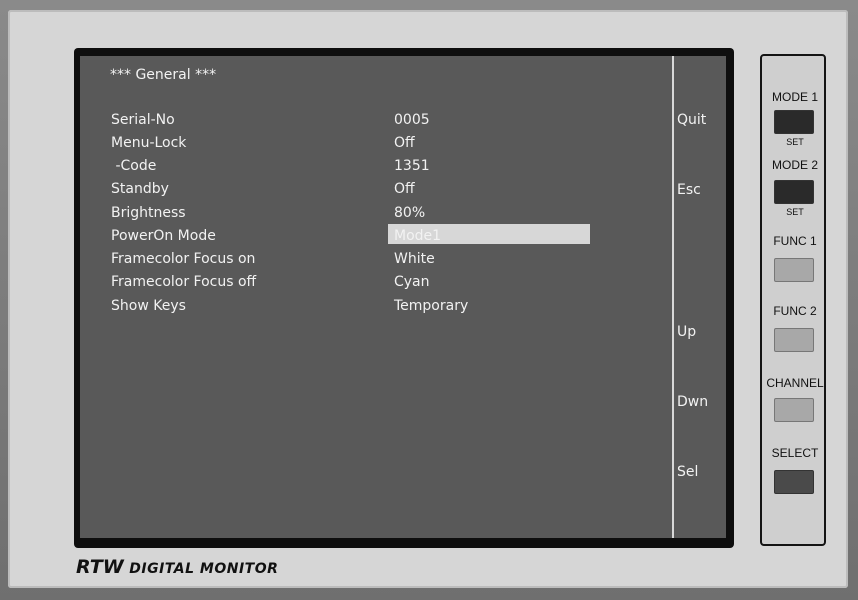 This screenshot has height=600, width=858. I want to click on menu-row-value-standby: Off, so click(404, 189).